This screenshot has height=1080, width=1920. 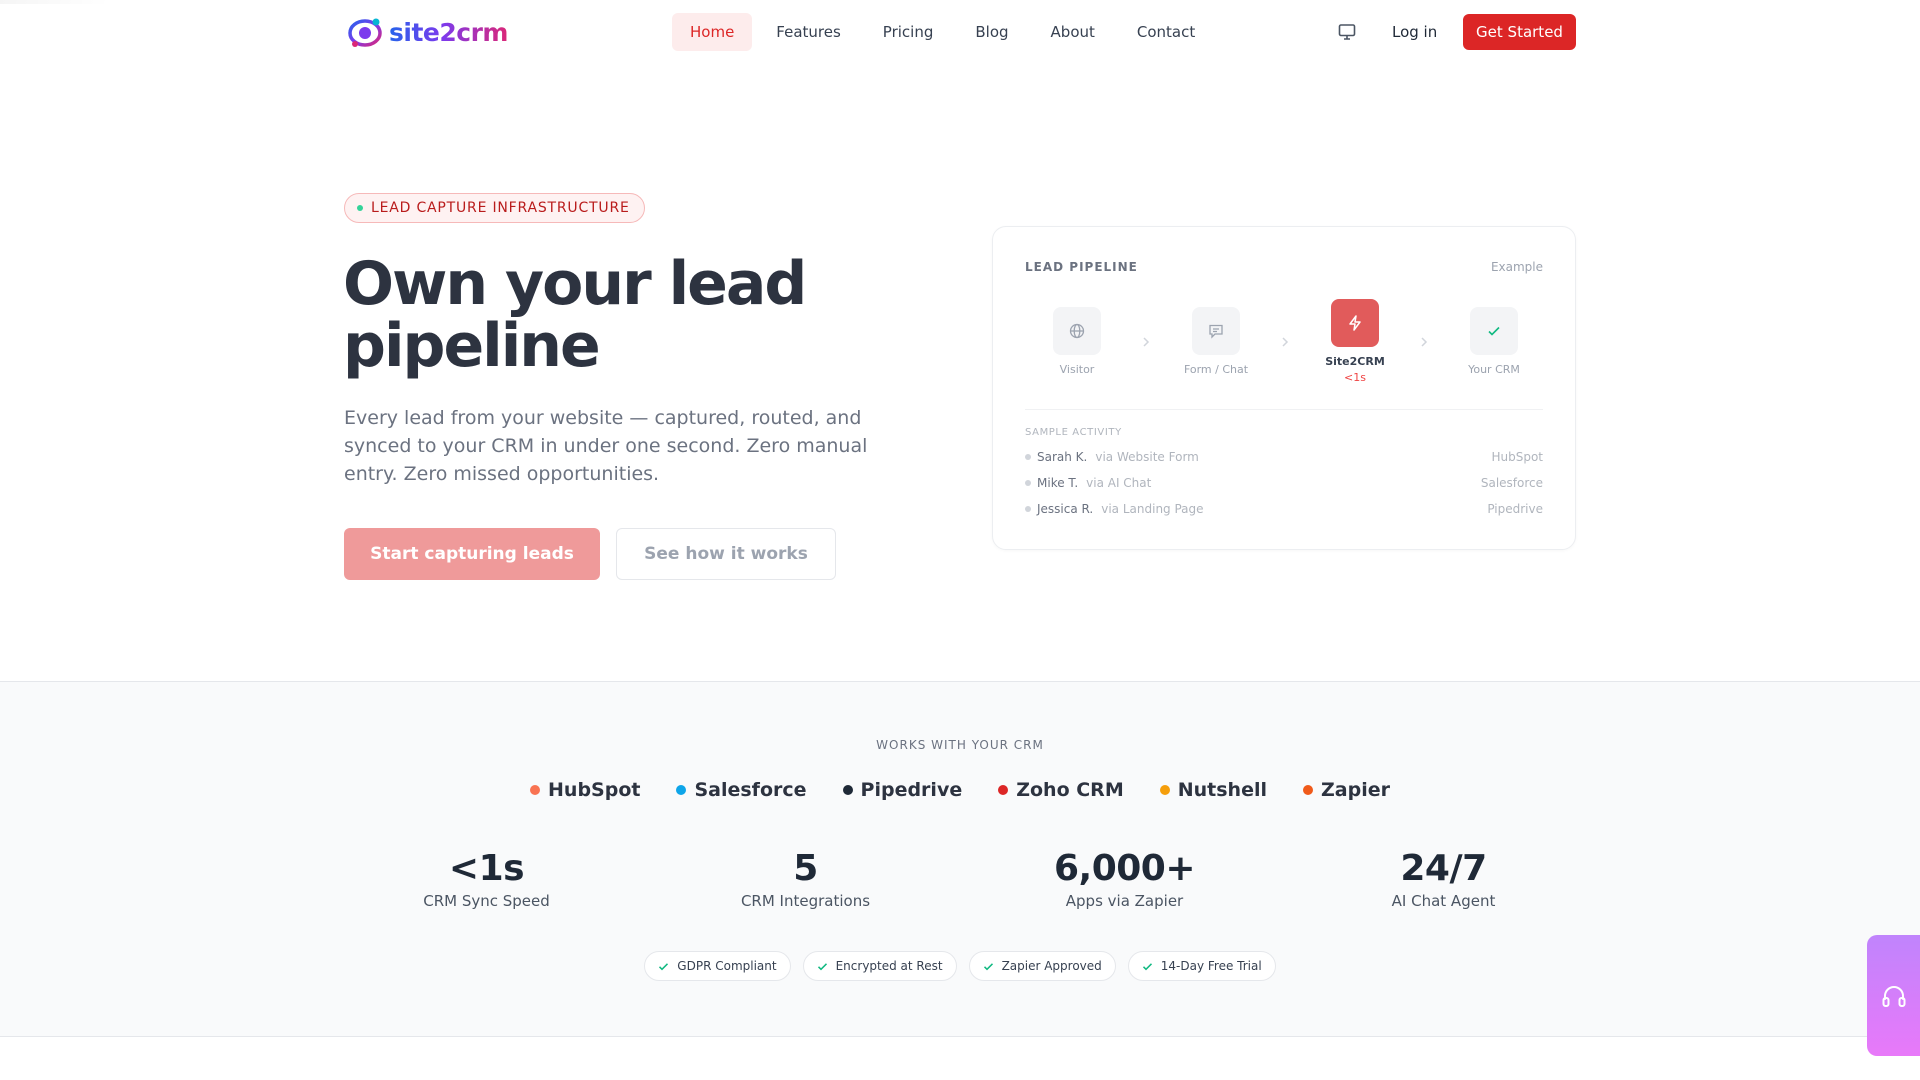 What do you see at coordinates (575, 315) in the screenshot?
I see `hero-title: Own your lead pipeline` at bounding box center [575, 315].